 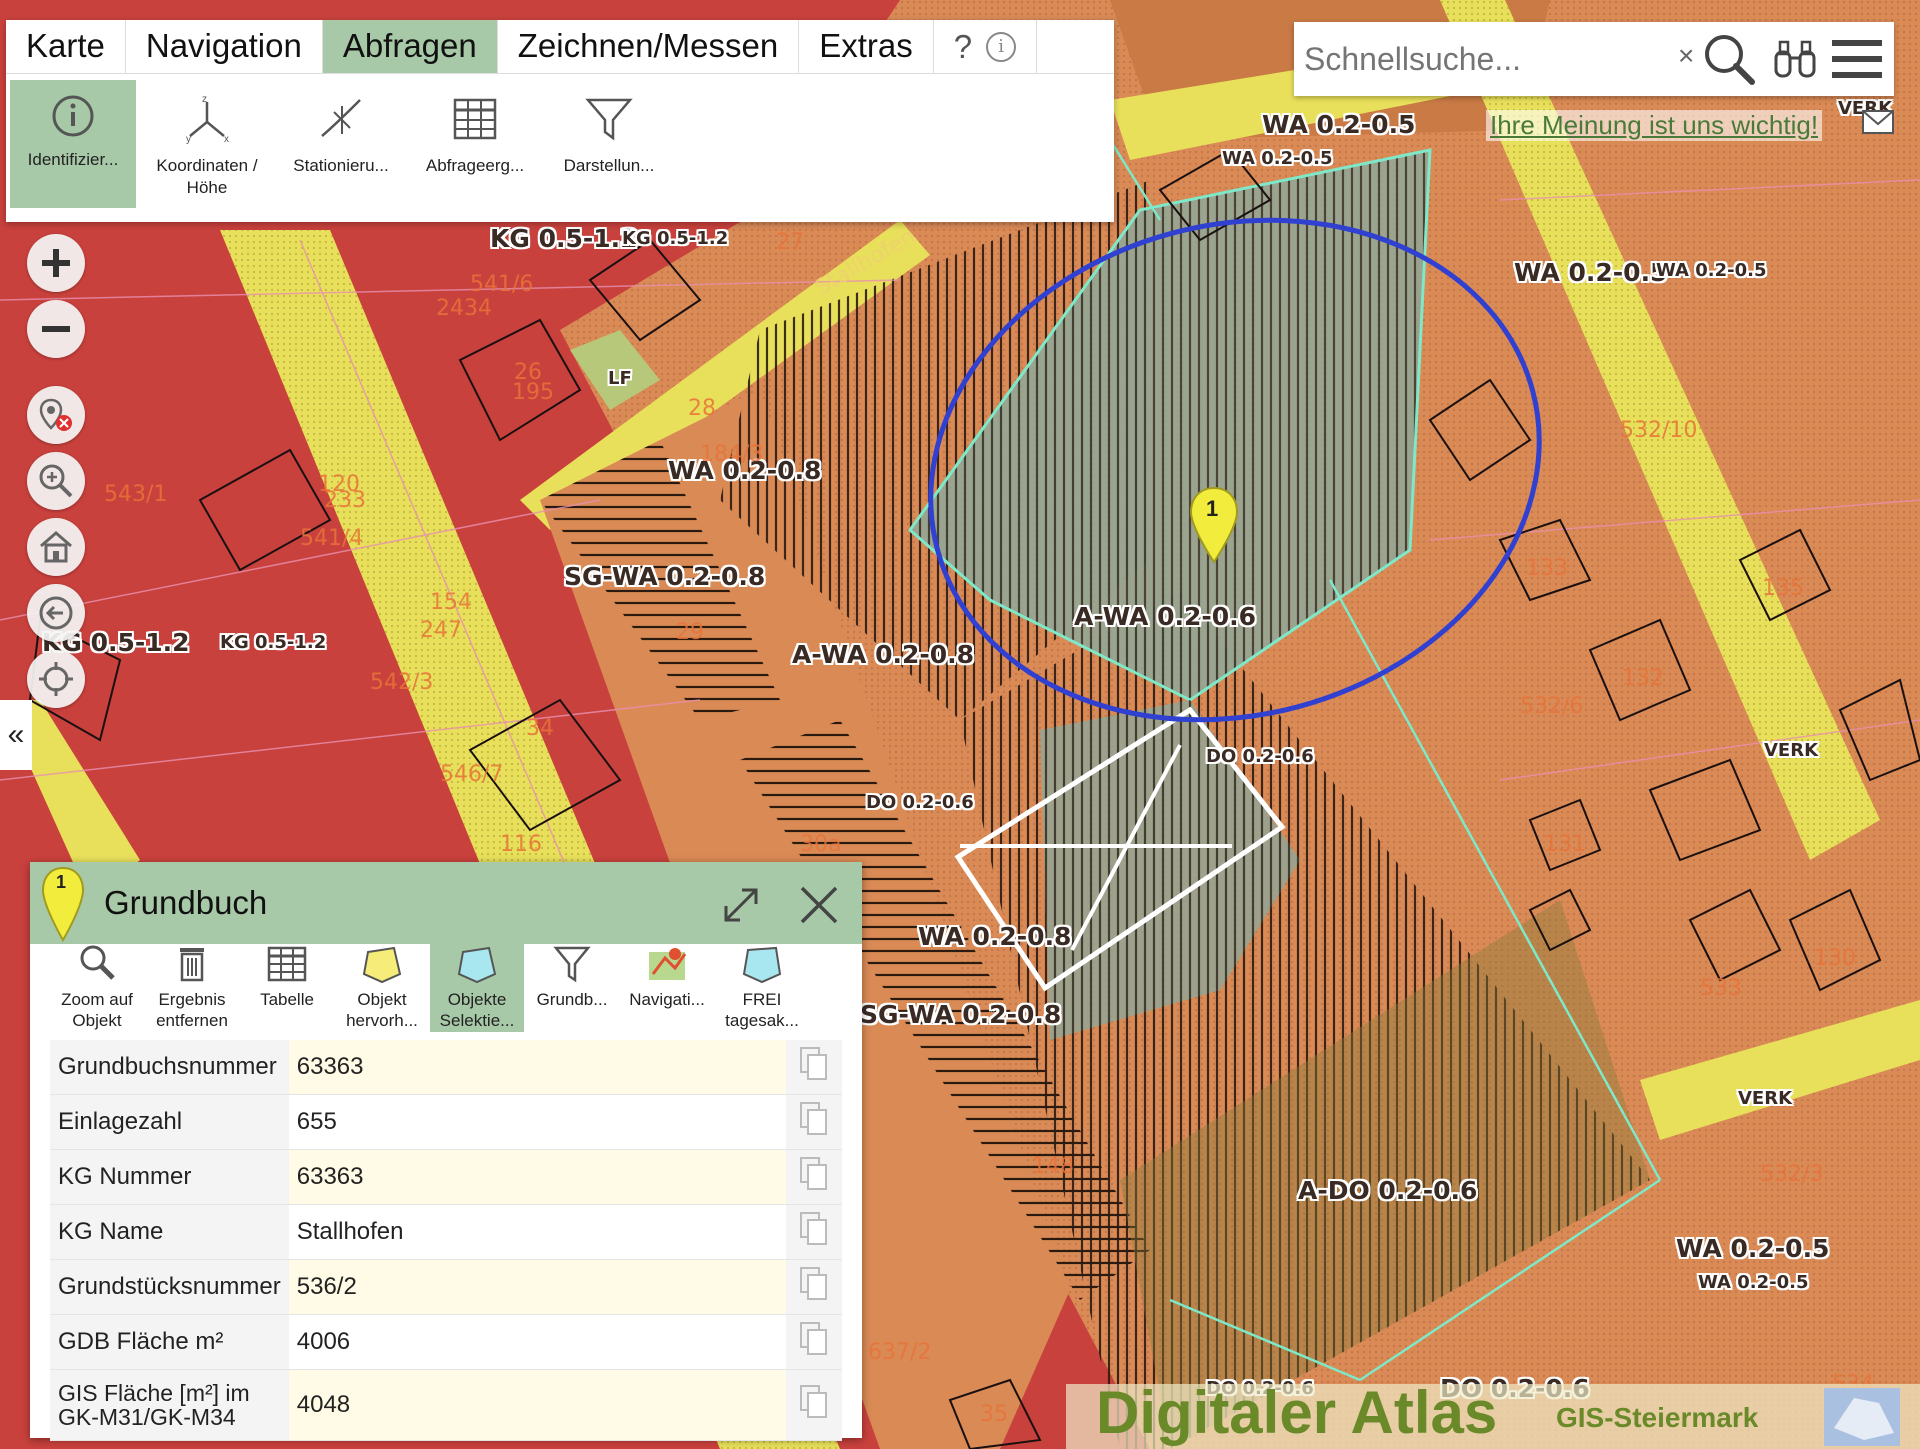 What do you see at coordinates (332, 538) in the screenshot?
I see `parcel-number: 541/4` at bounding box center [332, 538].